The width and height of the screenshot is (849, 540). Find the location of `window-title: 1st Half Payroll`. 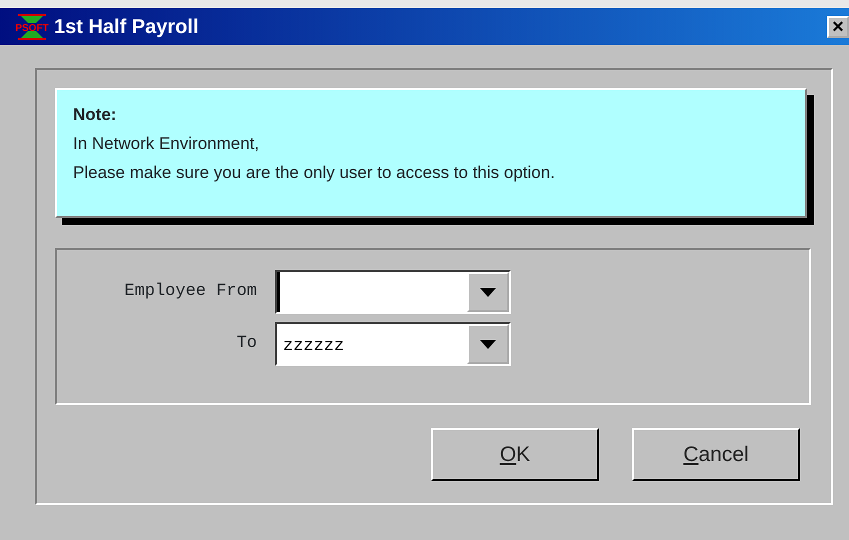

window-title: 1st Half Payroll is located at coordinates (126, 27).